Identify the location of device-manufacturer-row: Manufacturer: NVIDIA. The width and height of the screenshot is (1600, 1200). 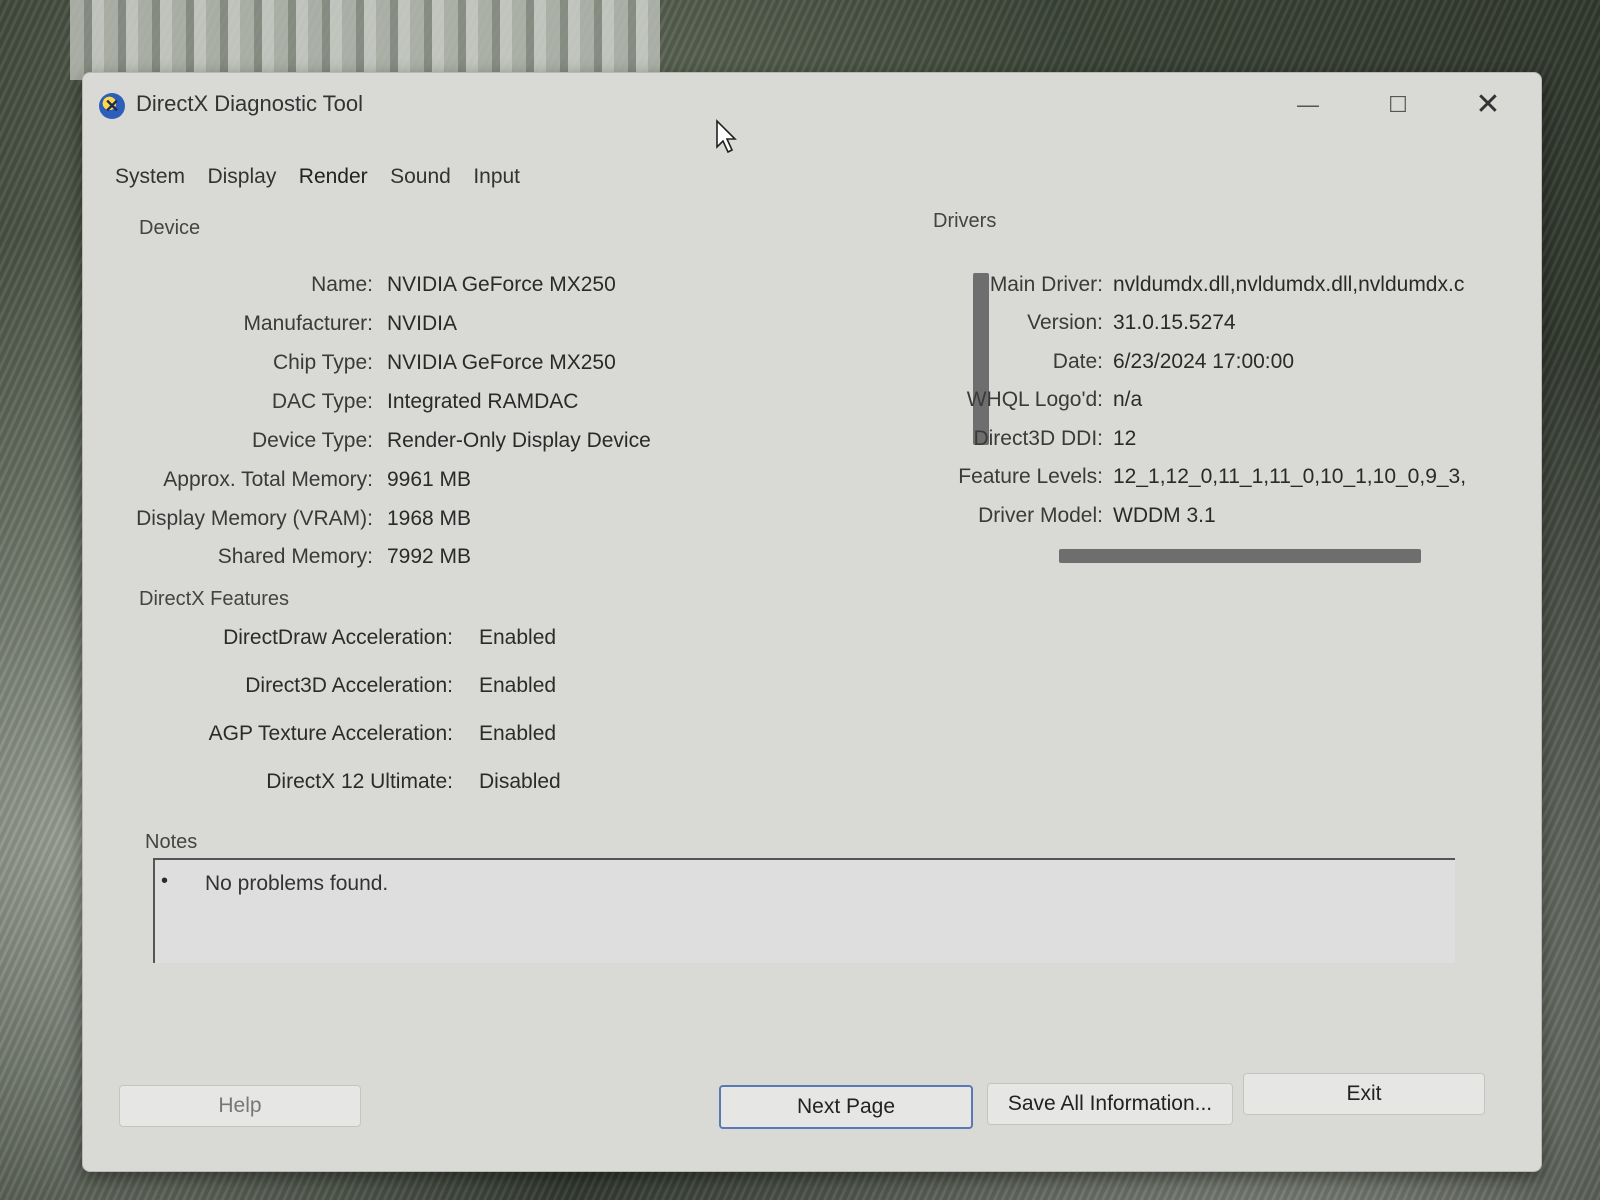
(513, 327).